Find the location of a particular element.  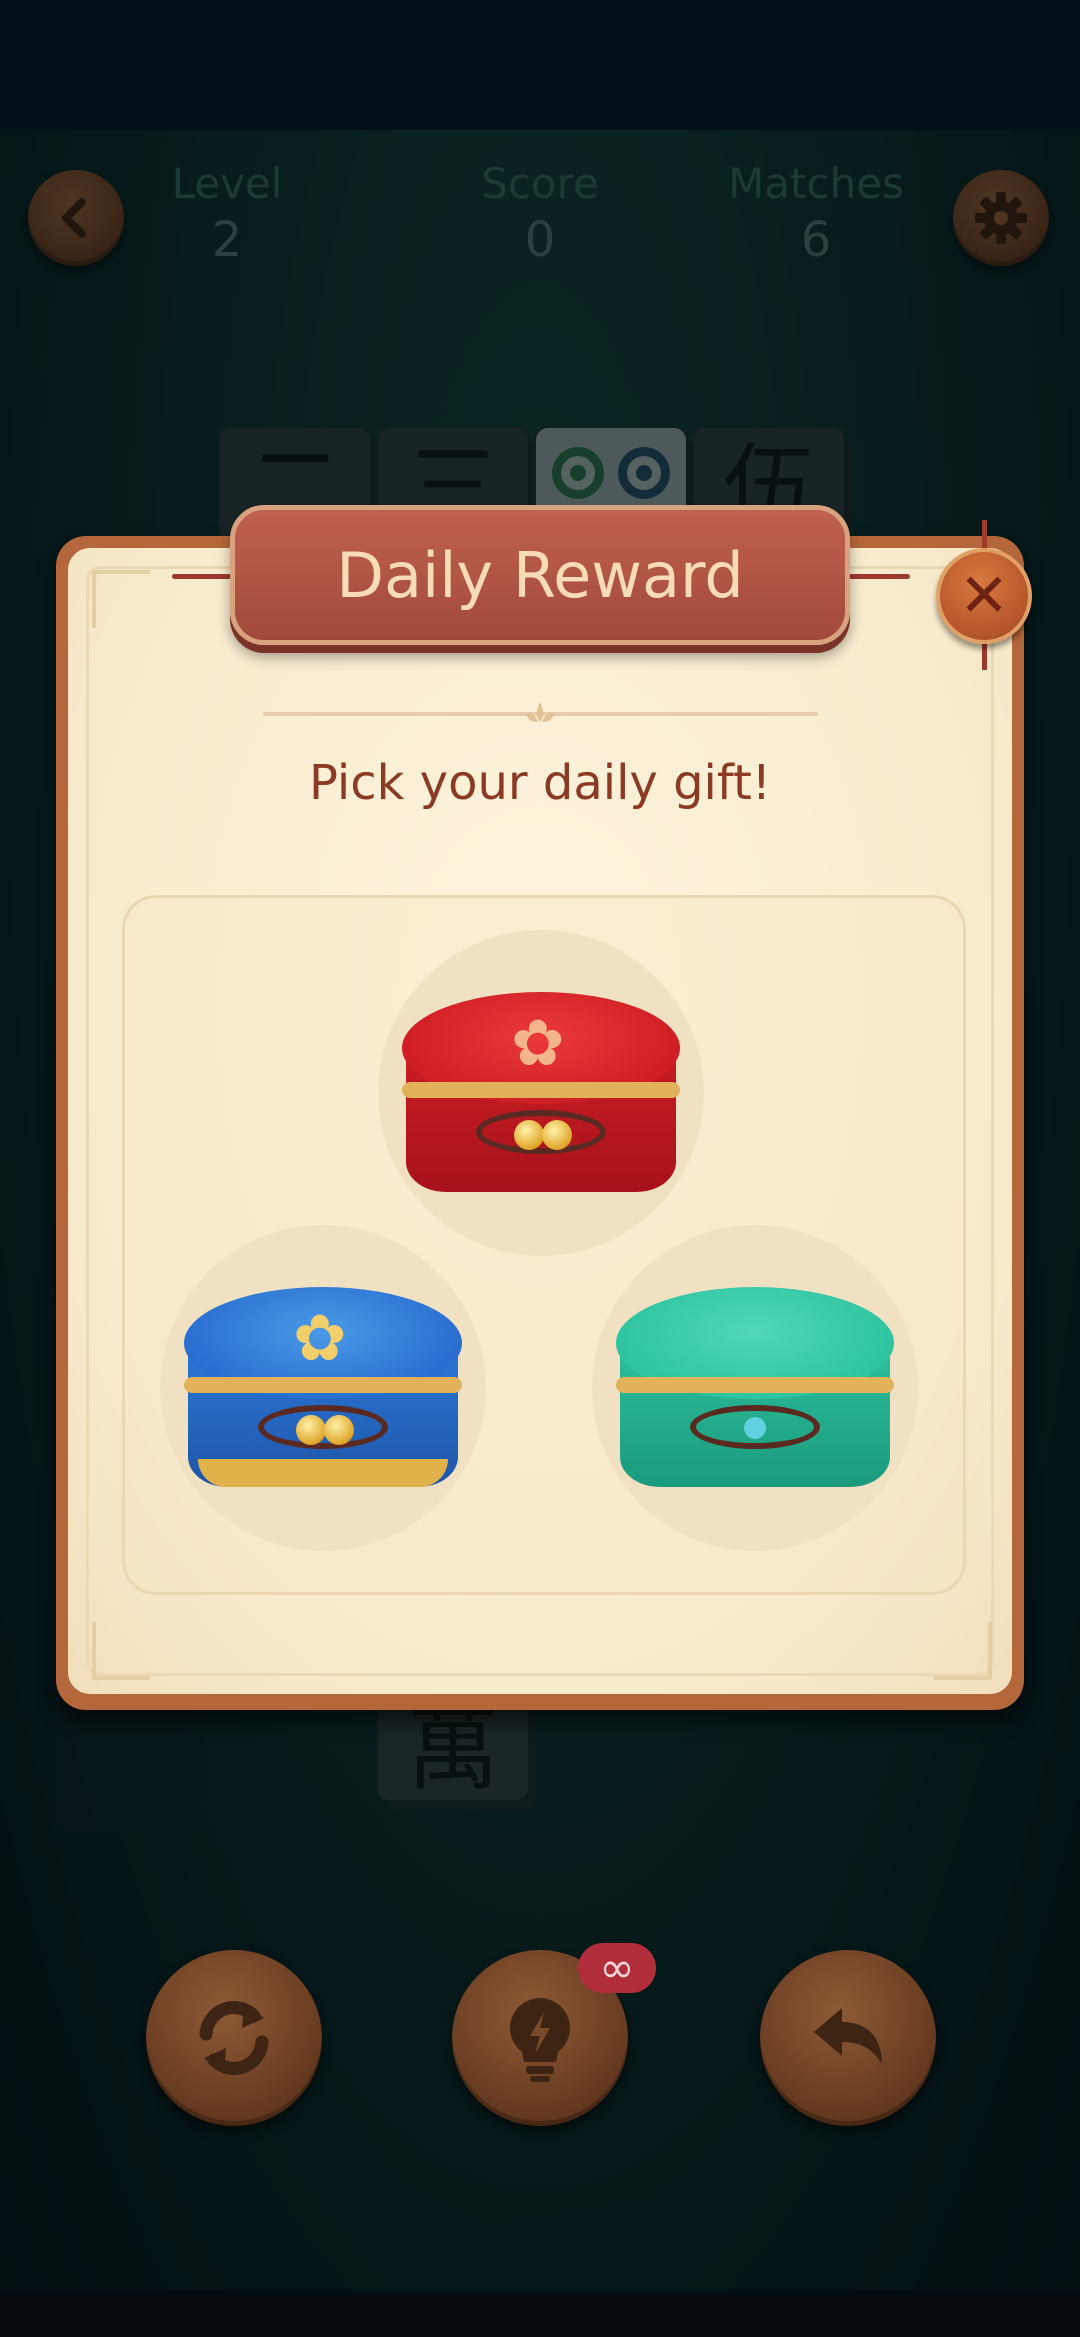

undo-button is located at coordinates (848, 2038).